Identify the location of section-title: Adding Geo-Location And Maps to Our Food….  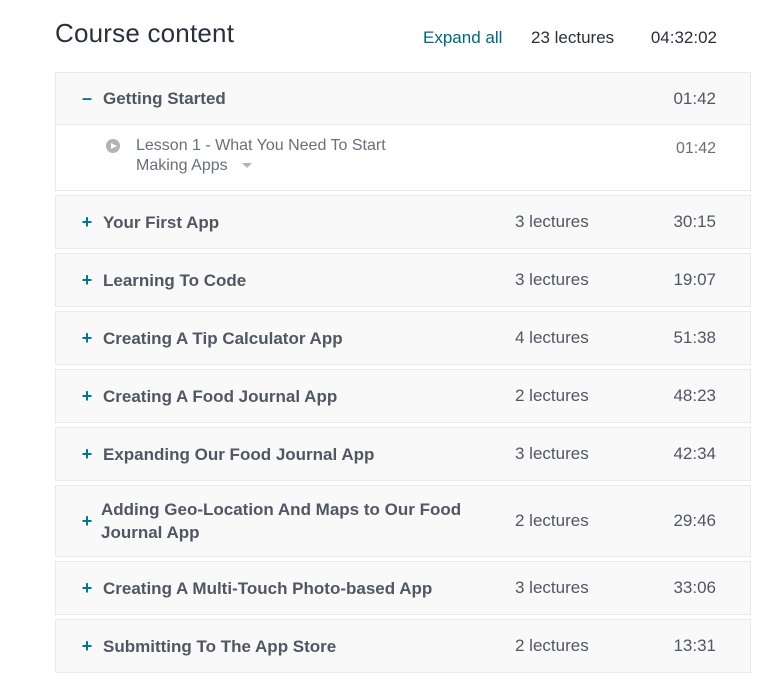
(281, 521).